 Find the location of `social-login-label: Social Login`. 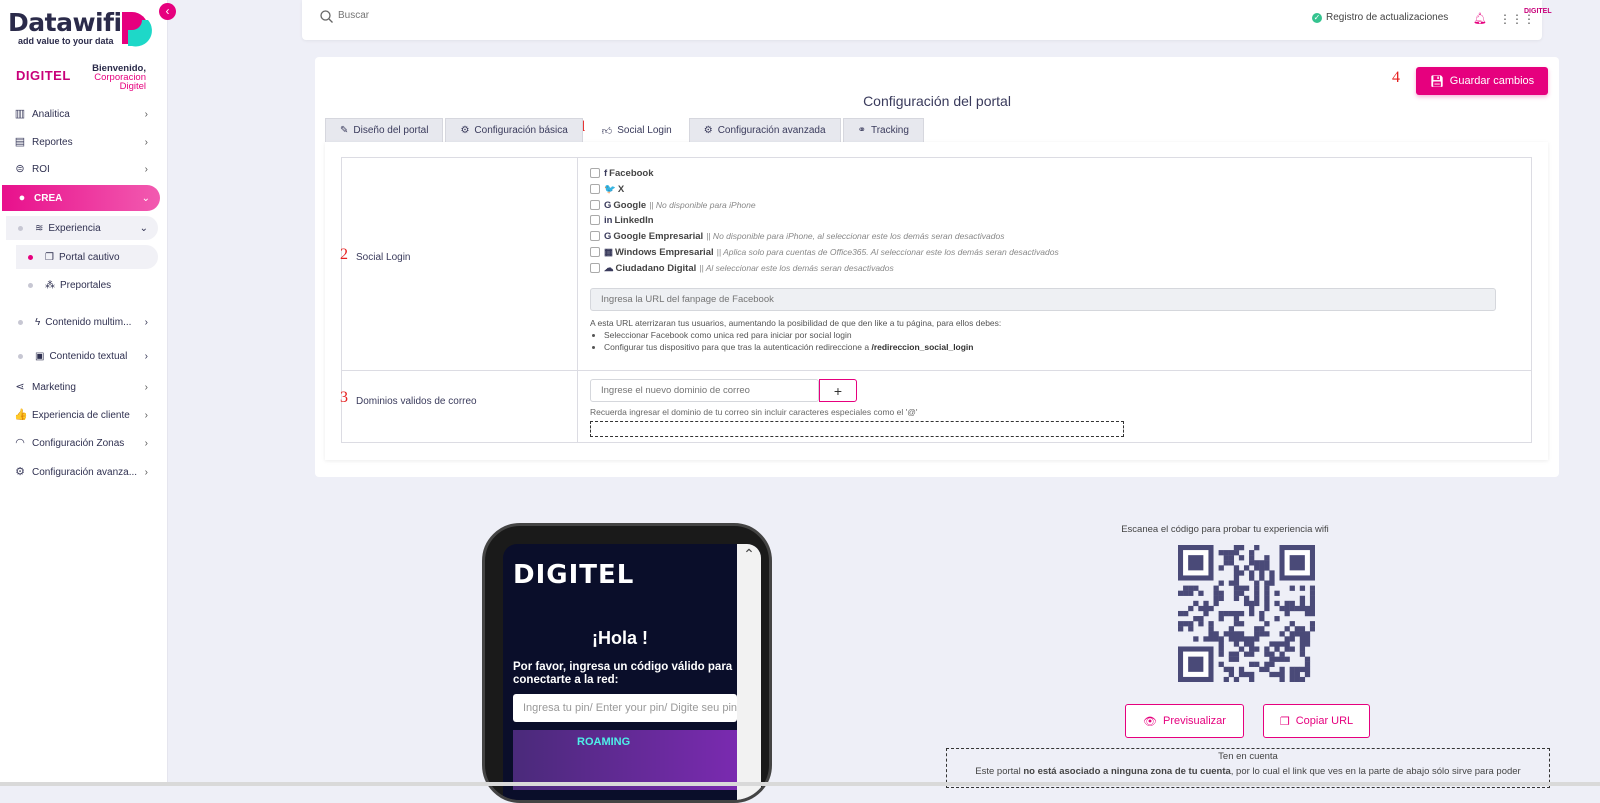

social-login-label: Social Login is located at coordinates (383, 257).